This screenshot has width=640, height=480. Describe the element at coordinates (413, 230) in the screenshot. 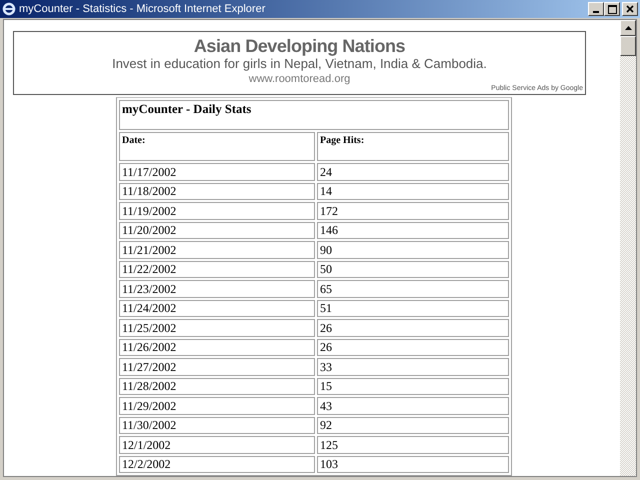

I see `table-cell: 146` at that location.